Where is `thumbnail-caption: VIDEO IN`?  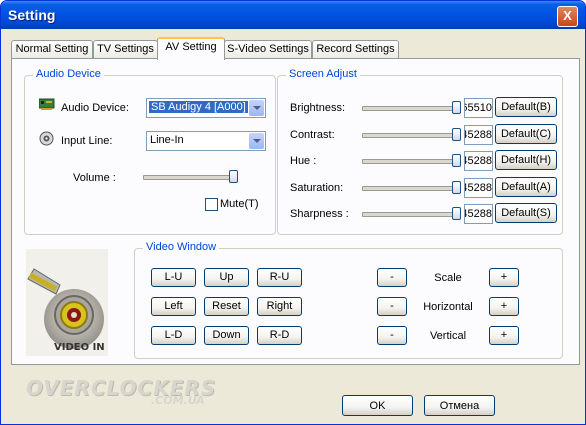 thumbnail-caption: VIDEO IN is located at coordinates (79, 347).